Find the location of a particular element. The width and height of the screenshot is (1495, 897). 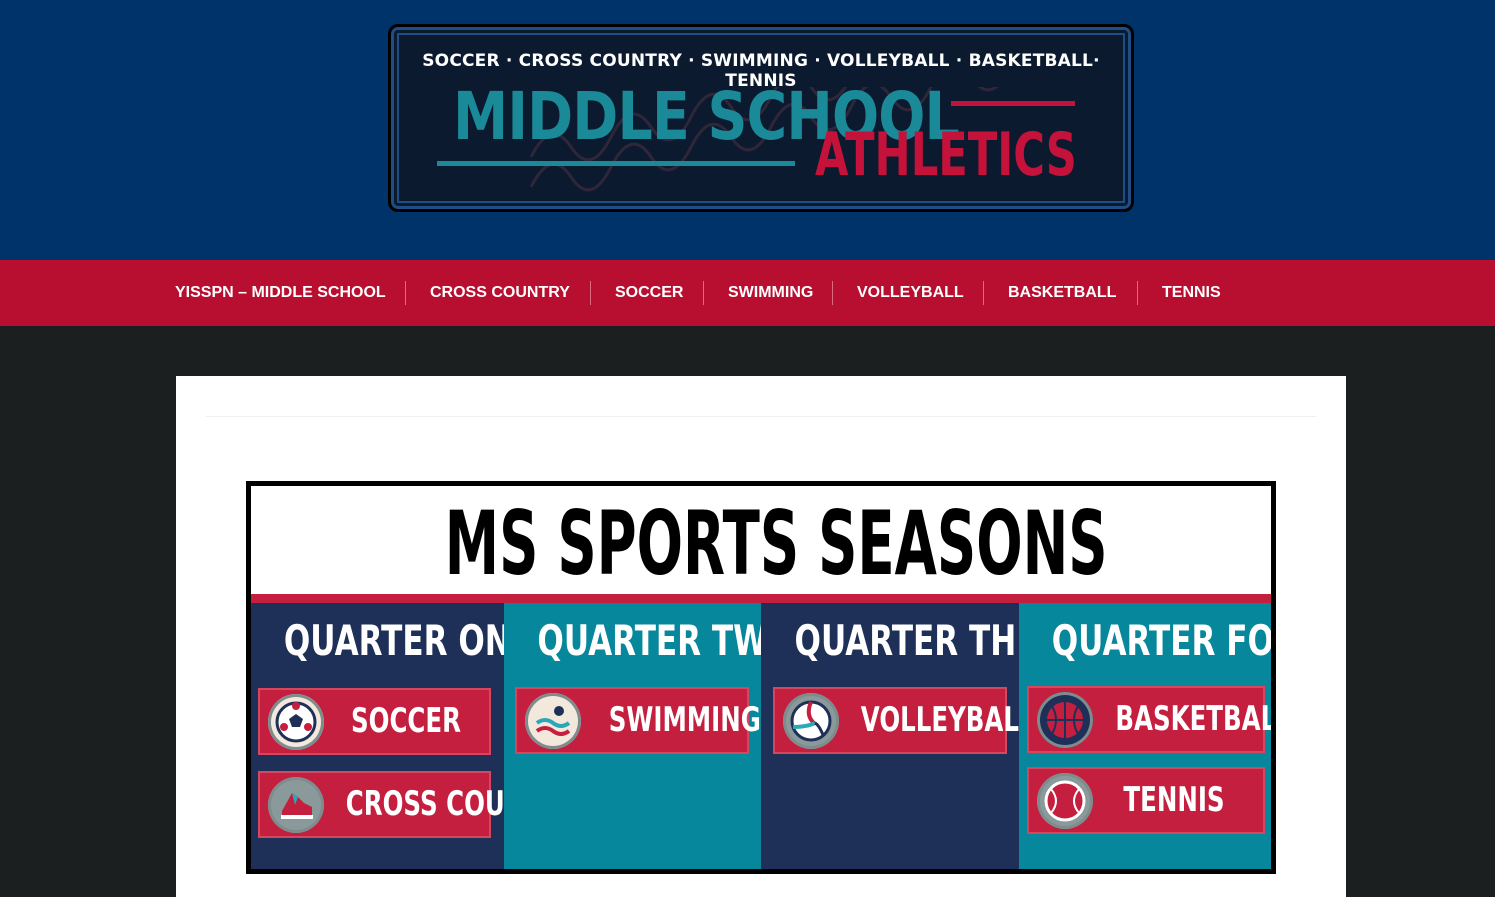

nav-item-swimming: SWIMMING is located at coordinates (770, 293).